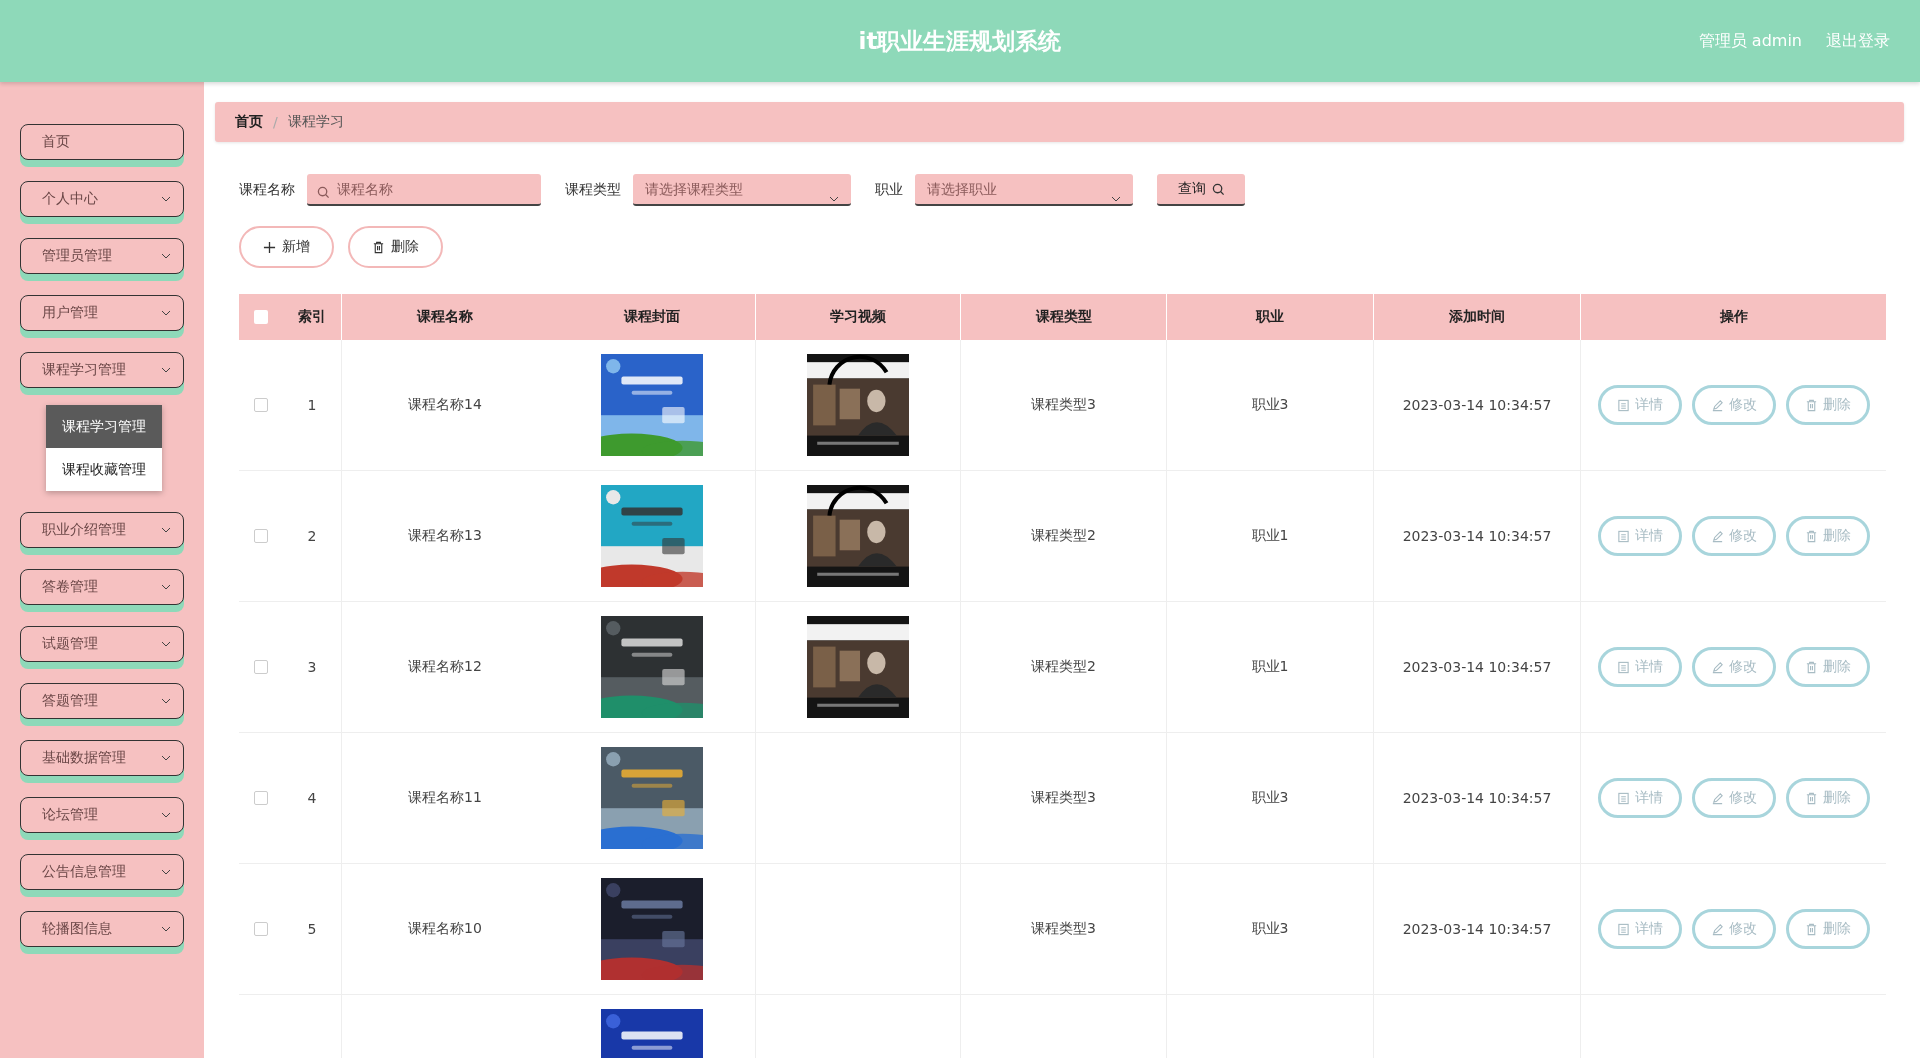 The image size is (1920, 1058). Describe the element at coordinates (445, 929) in the screenshot. I see `table-cell: 课程名称10` at that location.